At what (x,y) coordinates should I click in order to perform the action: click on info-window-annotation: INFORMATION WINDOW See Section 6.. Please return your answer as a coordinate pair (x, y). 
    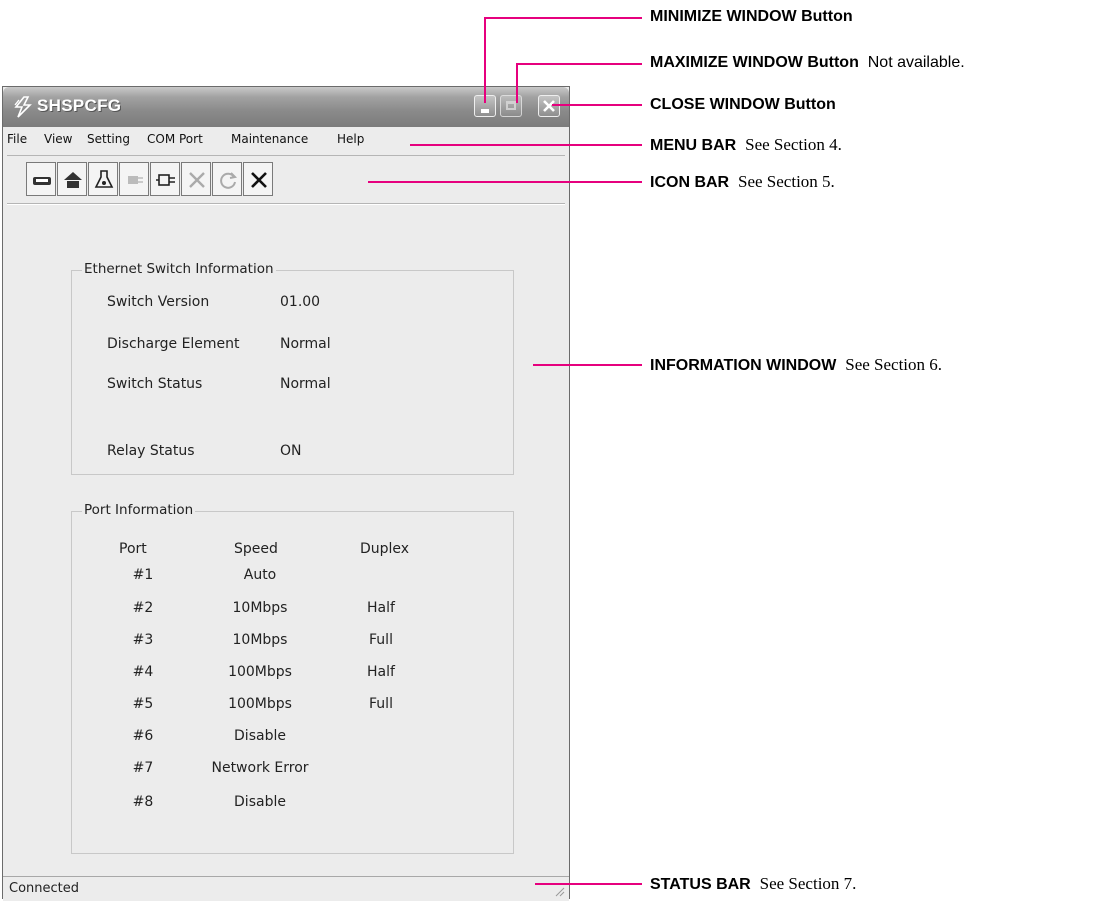
    Looking at the image, I should click on (796, 365).